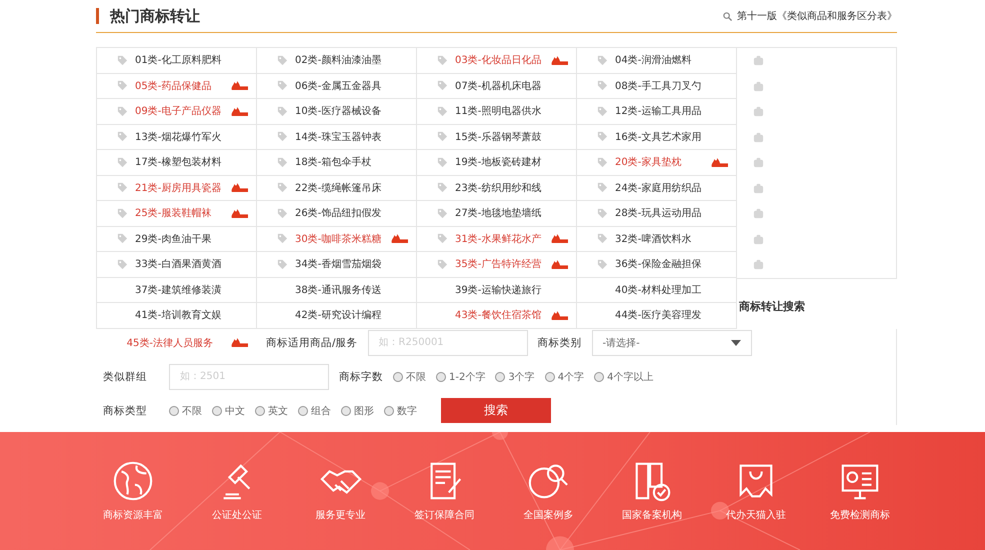  I want to click on category-item: 16类-文具艺术家用, so click(657, 137).